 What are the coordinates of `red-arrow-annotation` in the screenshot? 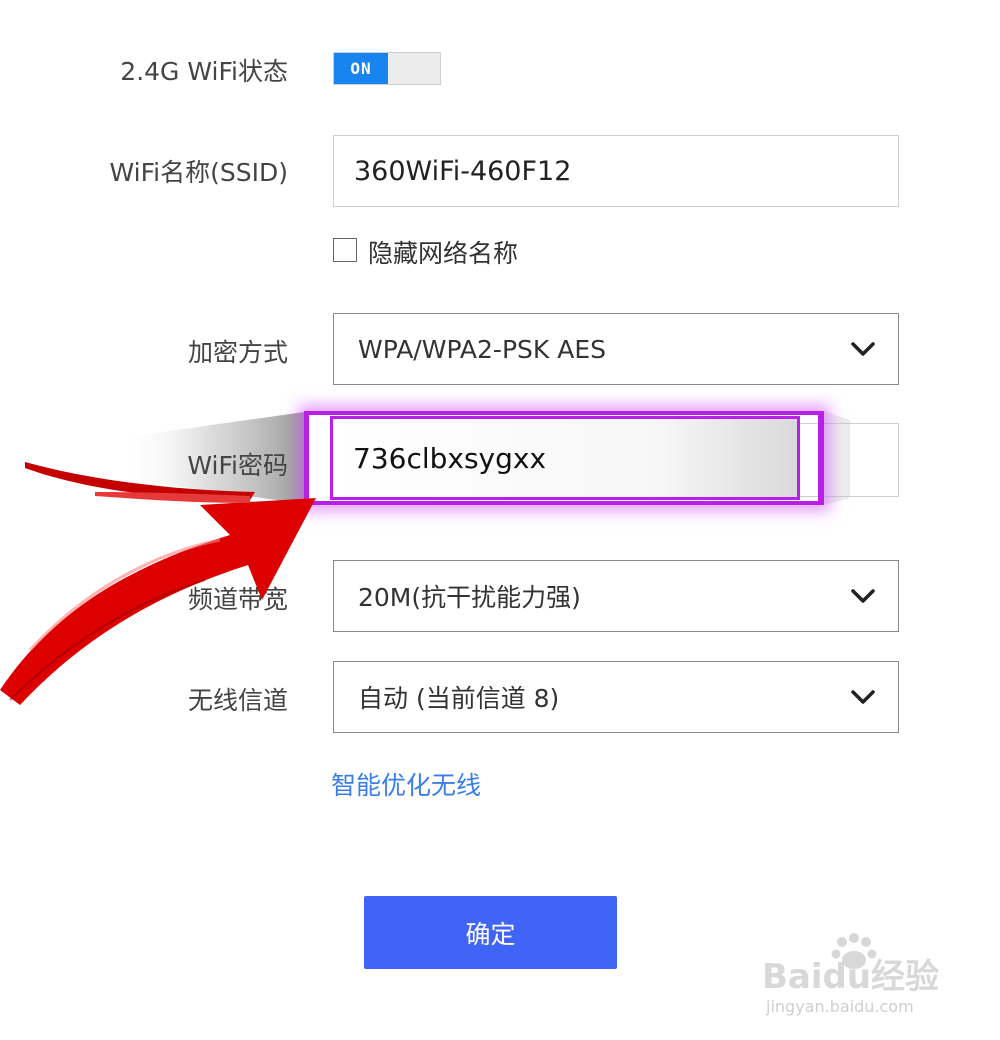 It's located at (158, 583).